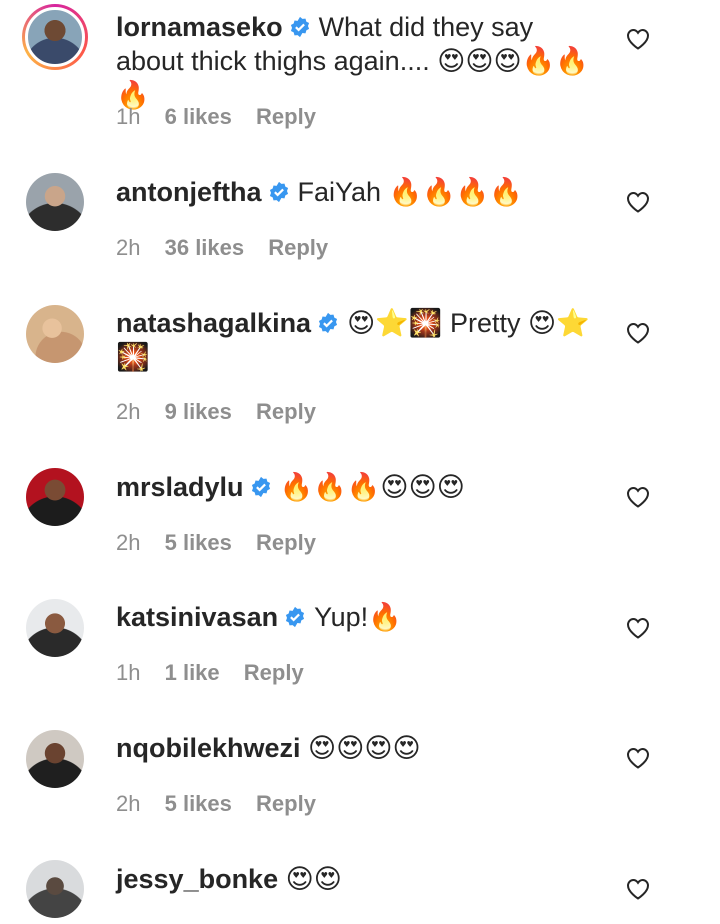 The width and height of the screenshot is (720, 924). Describe the element at coordinates (198, 116) in the screenshot. I see `likes-count: 6 likes` at that location.